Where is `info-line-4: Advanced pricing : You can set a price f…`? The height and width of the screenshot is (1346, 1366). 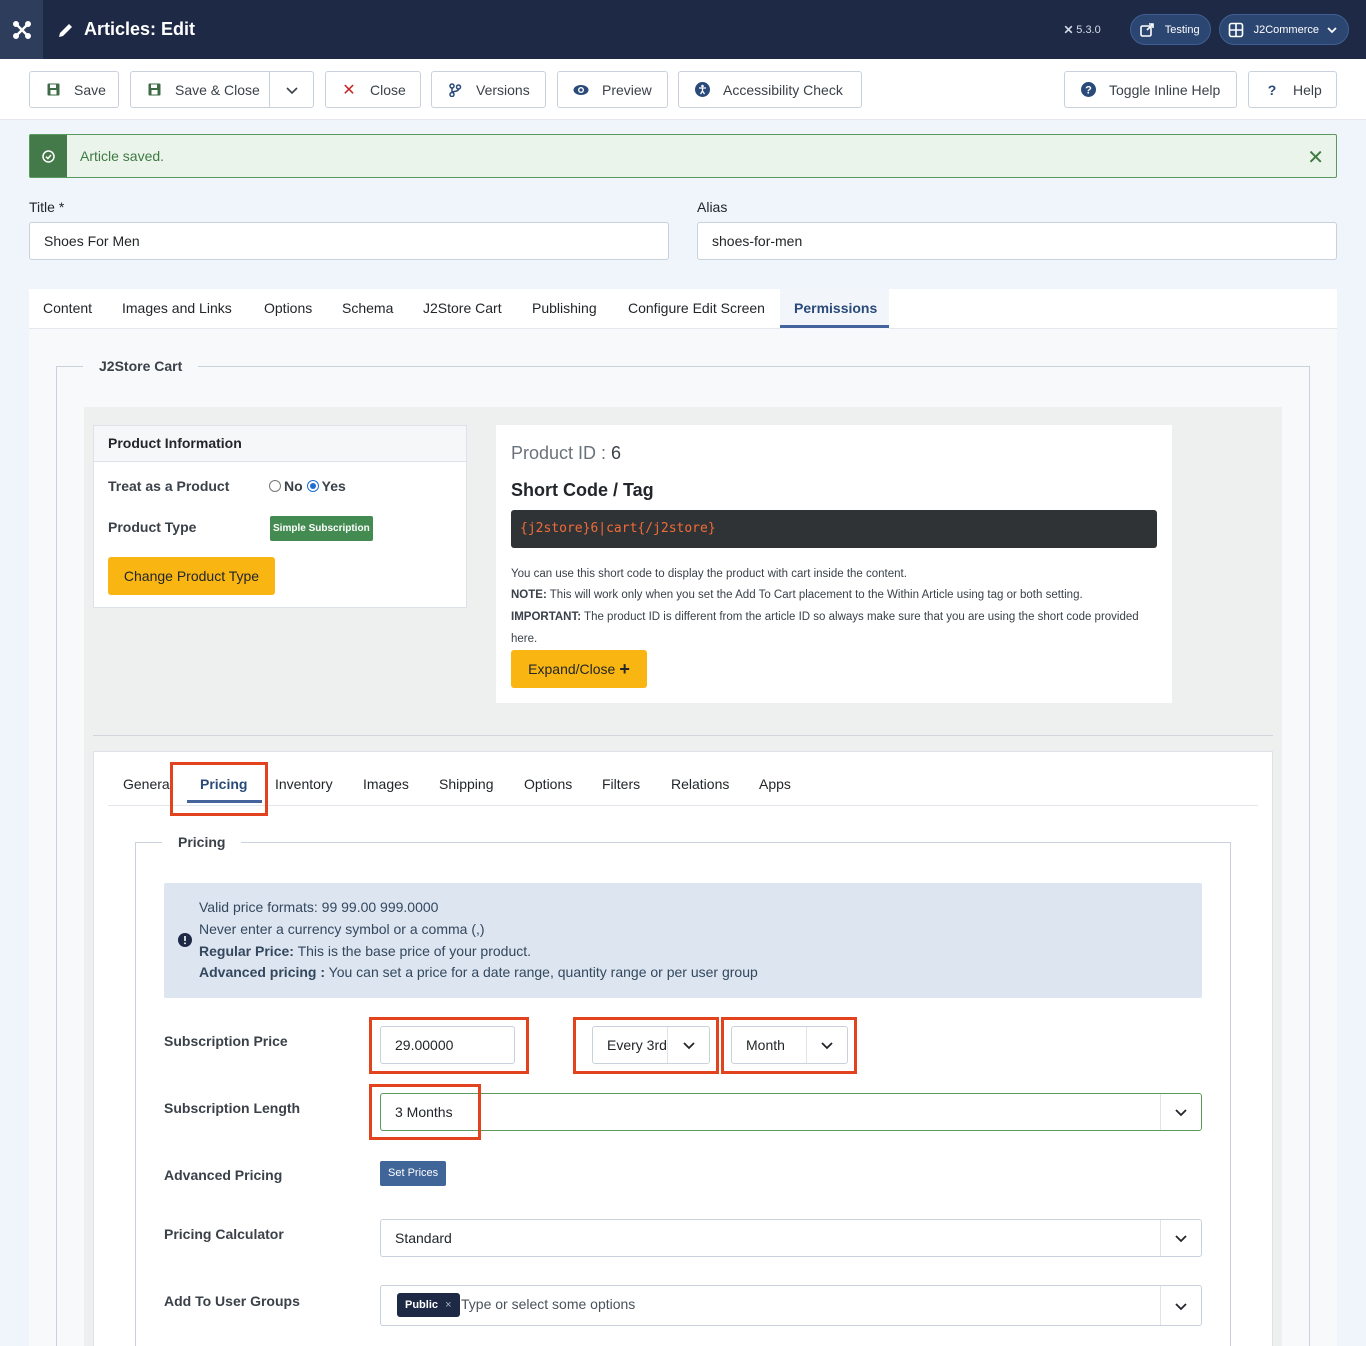
info-line-4: Advanced pricing : You can set a price f… is located at coordinates (478, 972).